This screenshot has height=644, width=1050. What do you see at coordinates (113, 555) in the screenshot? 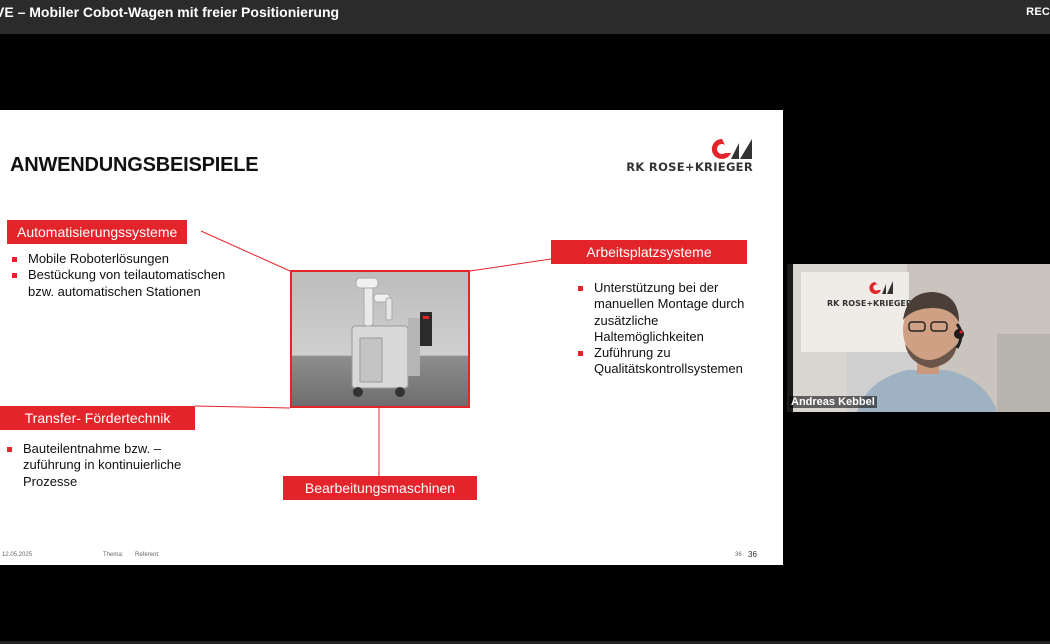
I see `footer-topic: Thema:` at bounding box center [113, 555].